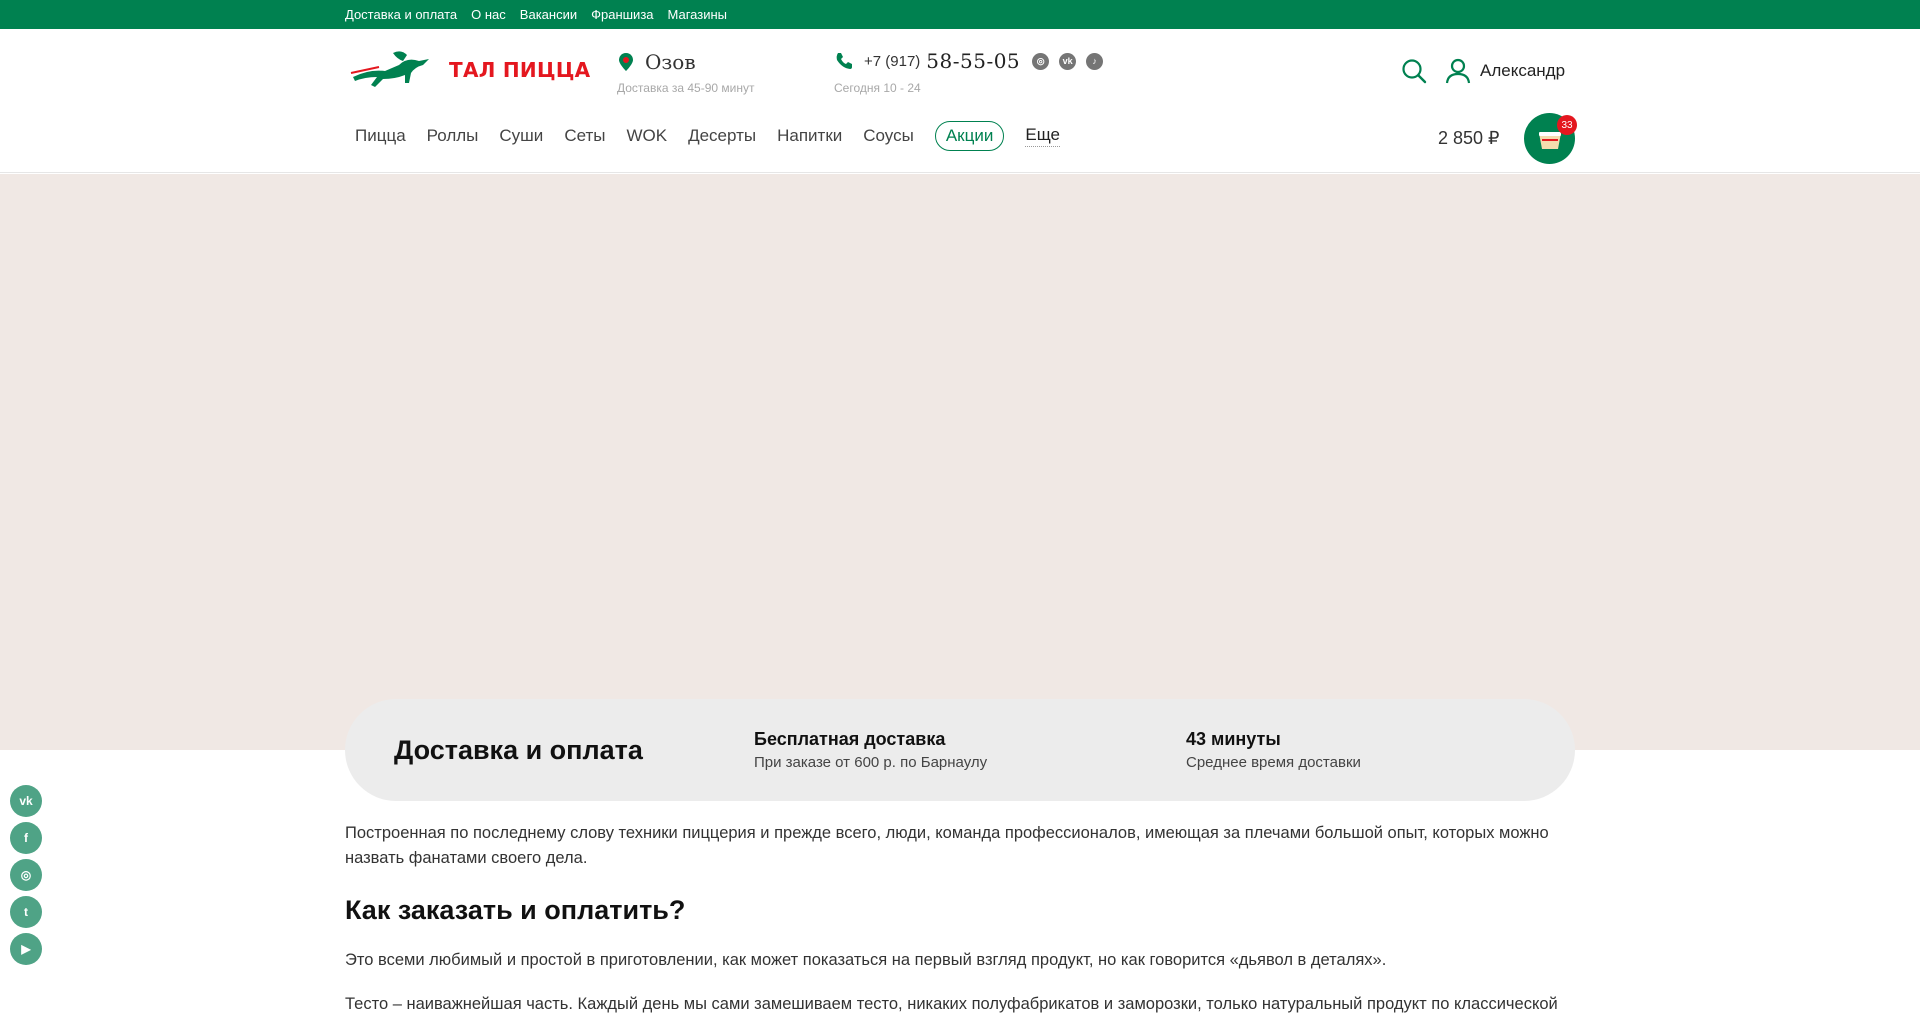 The image size is (1920, 1024). What do you see at coordinates (1458, 71) in the screenshot?
I see `user-icon` at bounding box center [1458, 71].